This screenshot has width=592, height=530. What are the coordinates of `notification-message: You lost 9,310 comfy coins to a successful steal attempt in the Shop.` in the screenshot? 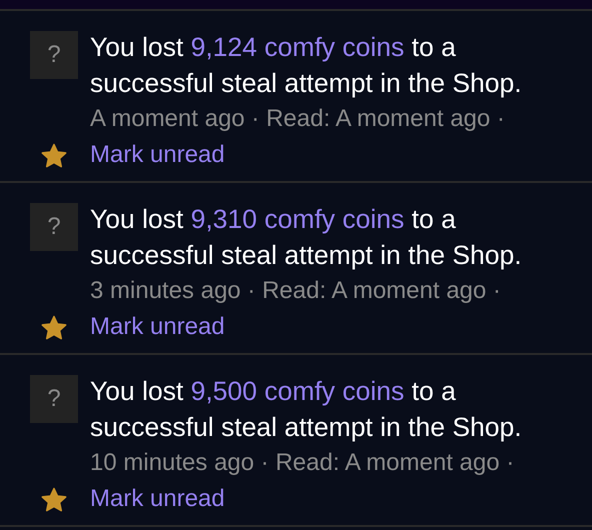 It's located at (306, 237).